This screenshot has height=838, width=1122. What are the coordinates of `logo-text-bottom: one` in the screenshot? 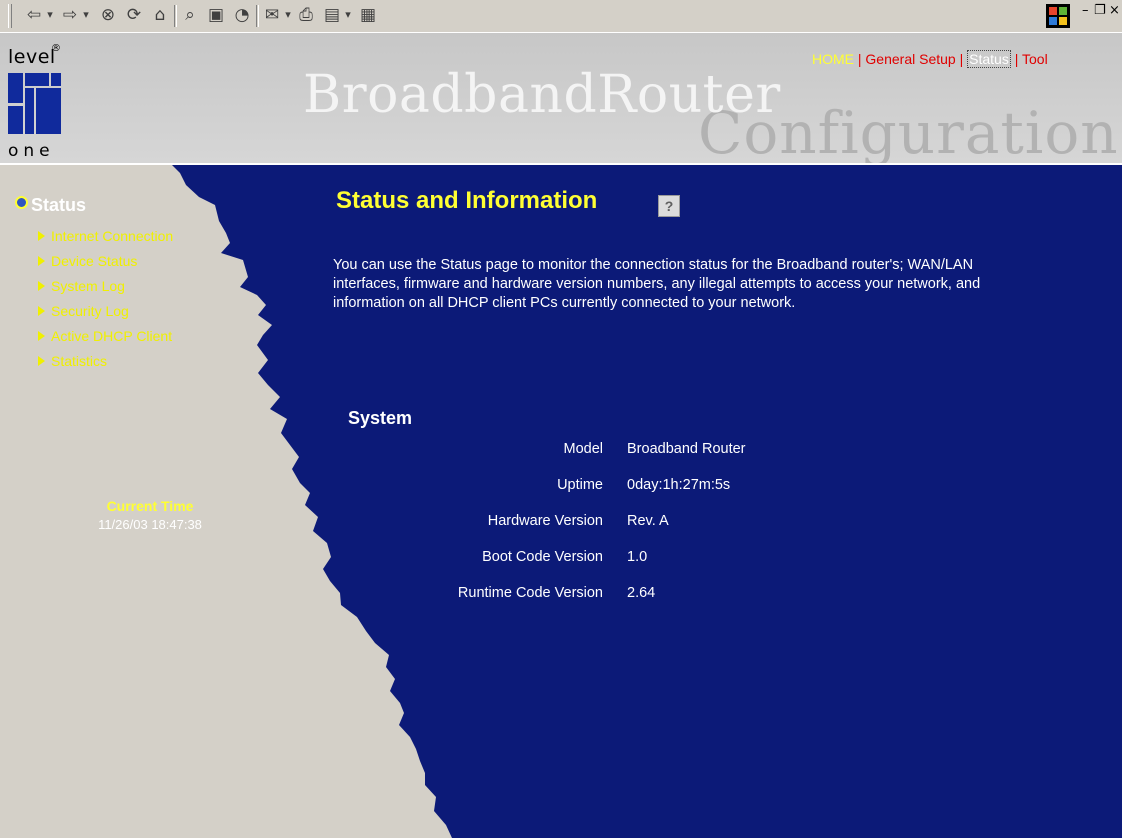 It's located at (31, 151).